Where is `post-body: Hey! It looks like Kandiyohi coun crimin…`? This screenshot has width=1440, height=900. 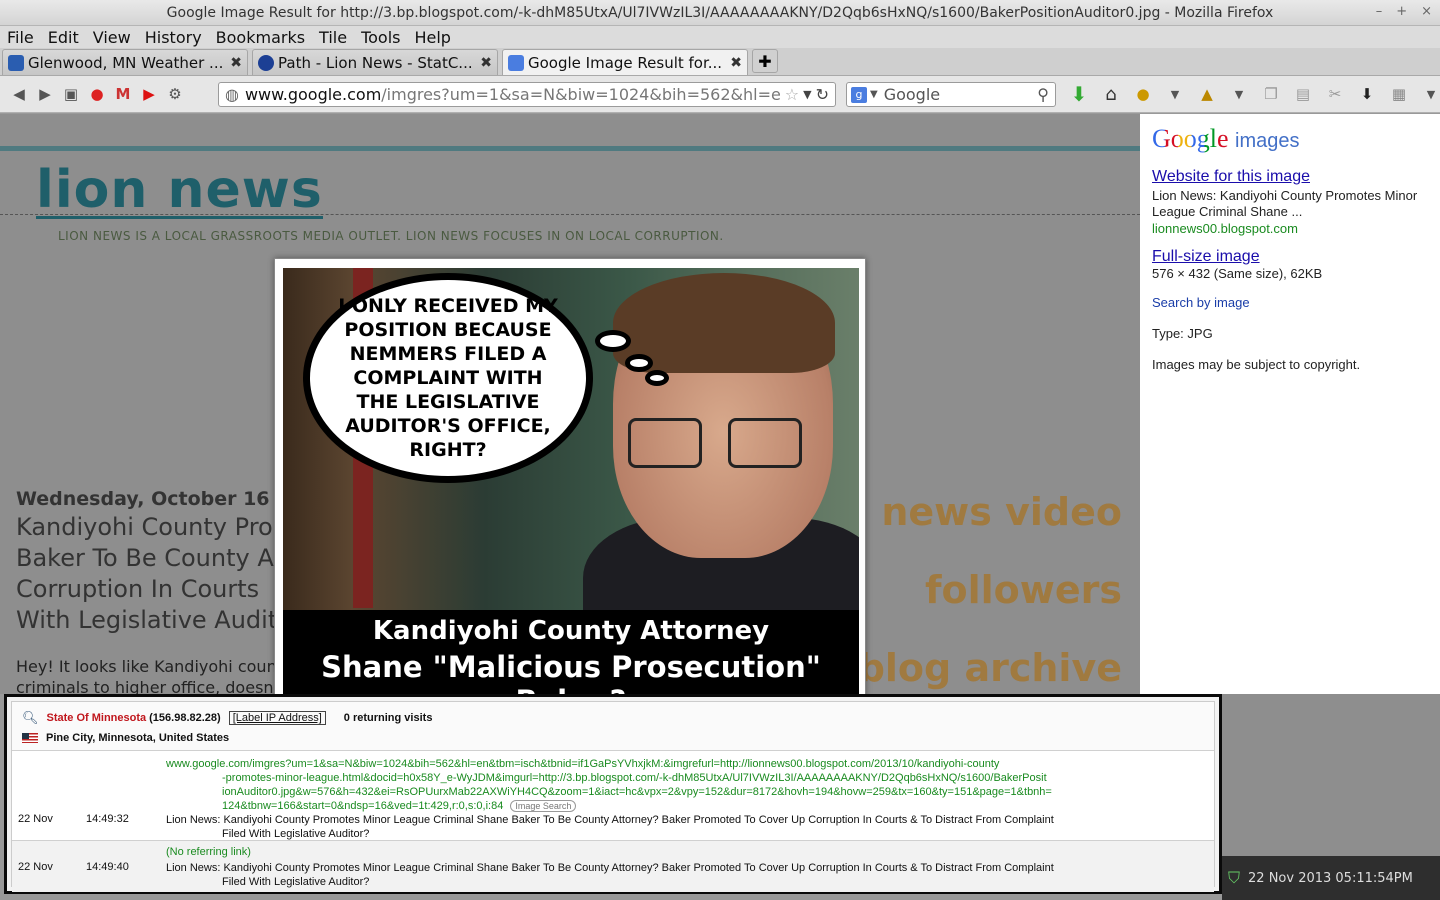 post-body: Hey! It looks like Kandiyohi coun crimin… is located at coordinates (151, 675).